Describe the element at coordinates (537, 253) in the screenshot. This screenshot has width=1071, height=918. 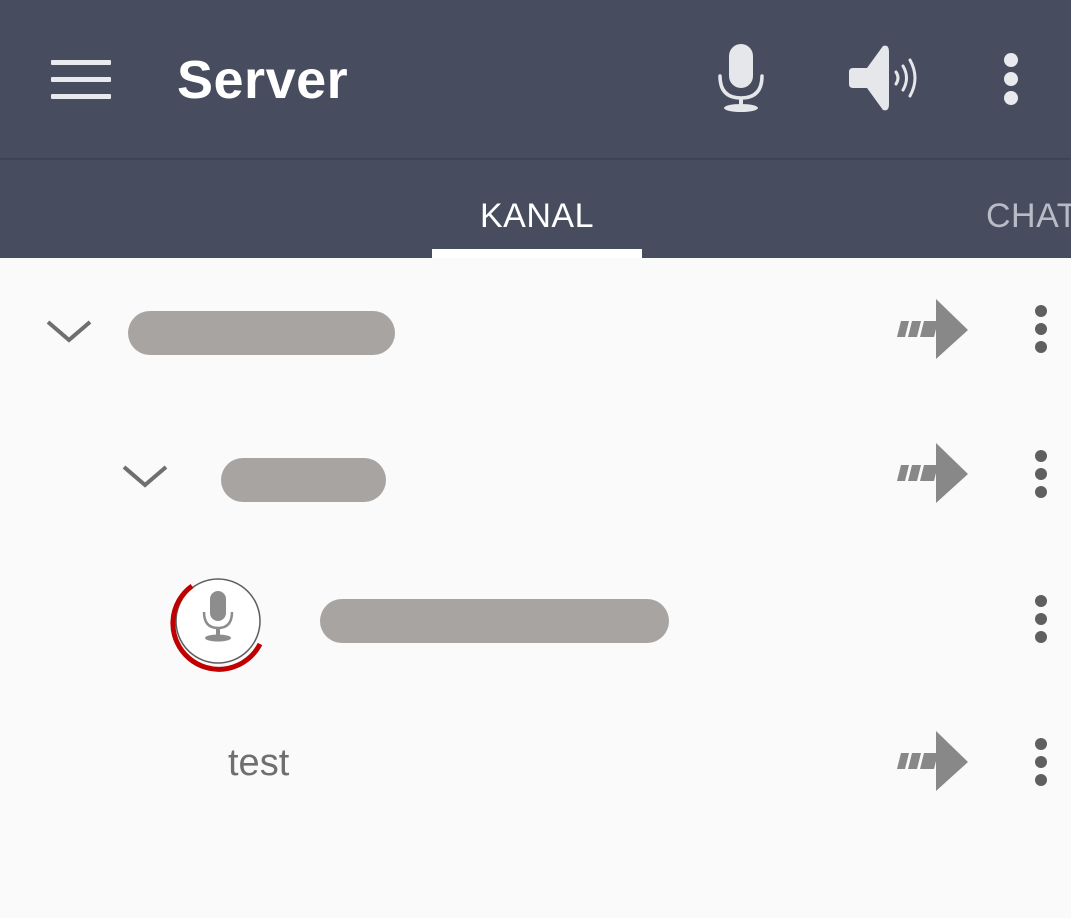
I see `tab-indicator` at that location.